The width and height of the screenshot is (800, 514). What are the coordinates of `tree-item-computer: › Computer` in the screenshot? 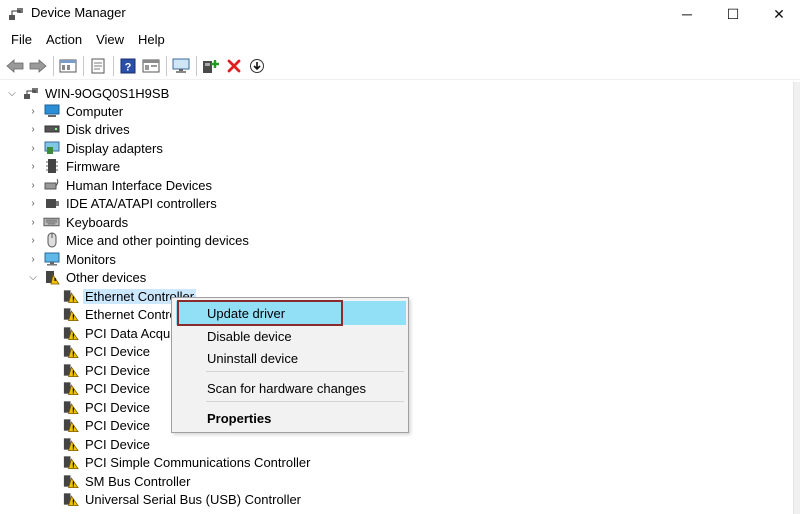 It's located at (76, 111).